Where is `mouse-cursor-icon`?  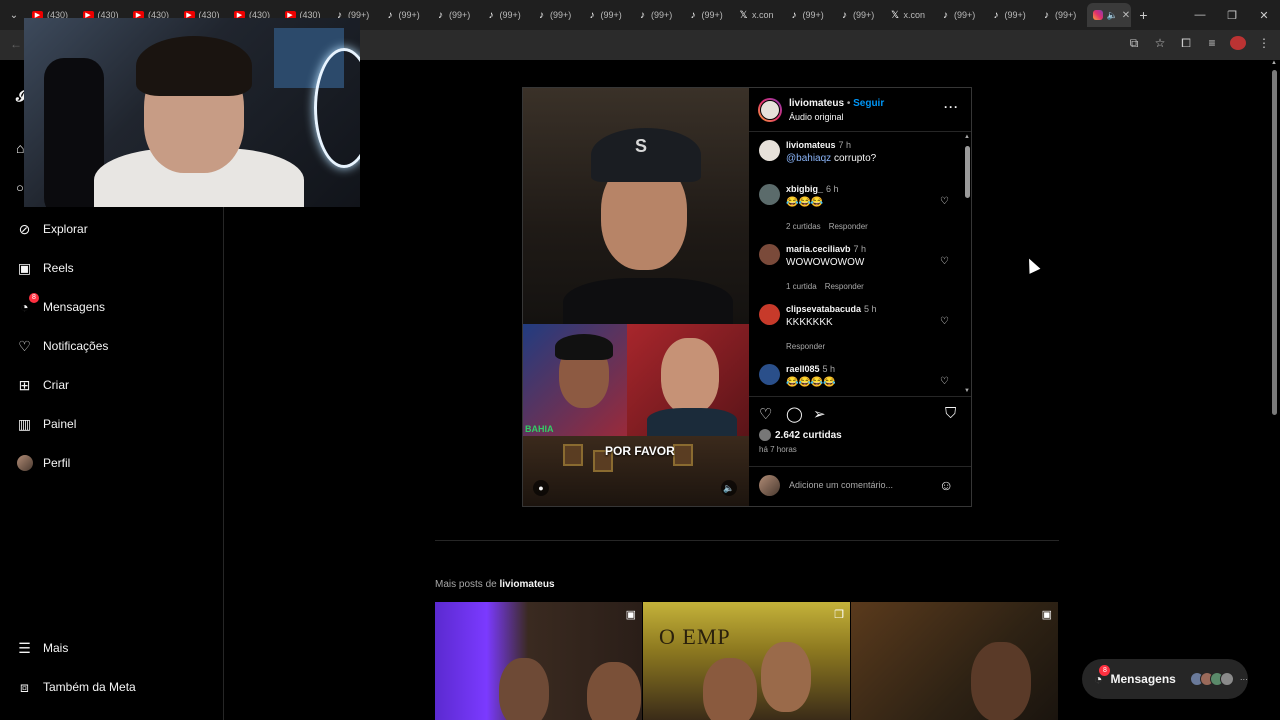
mouse-cursor-icon is located at coordinates (1032, 265).